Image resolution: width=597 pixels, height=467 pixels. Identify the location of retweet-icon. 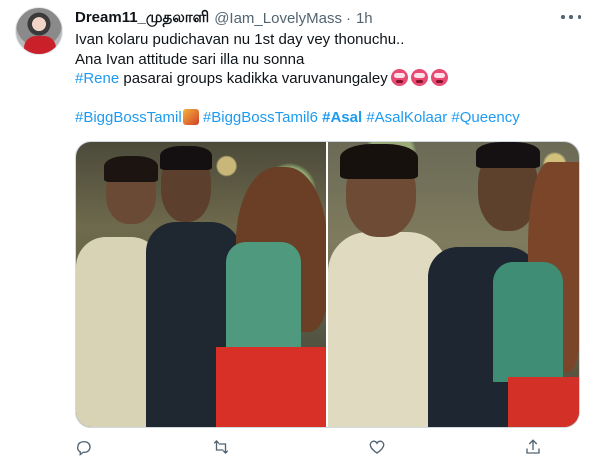
(221, 447).